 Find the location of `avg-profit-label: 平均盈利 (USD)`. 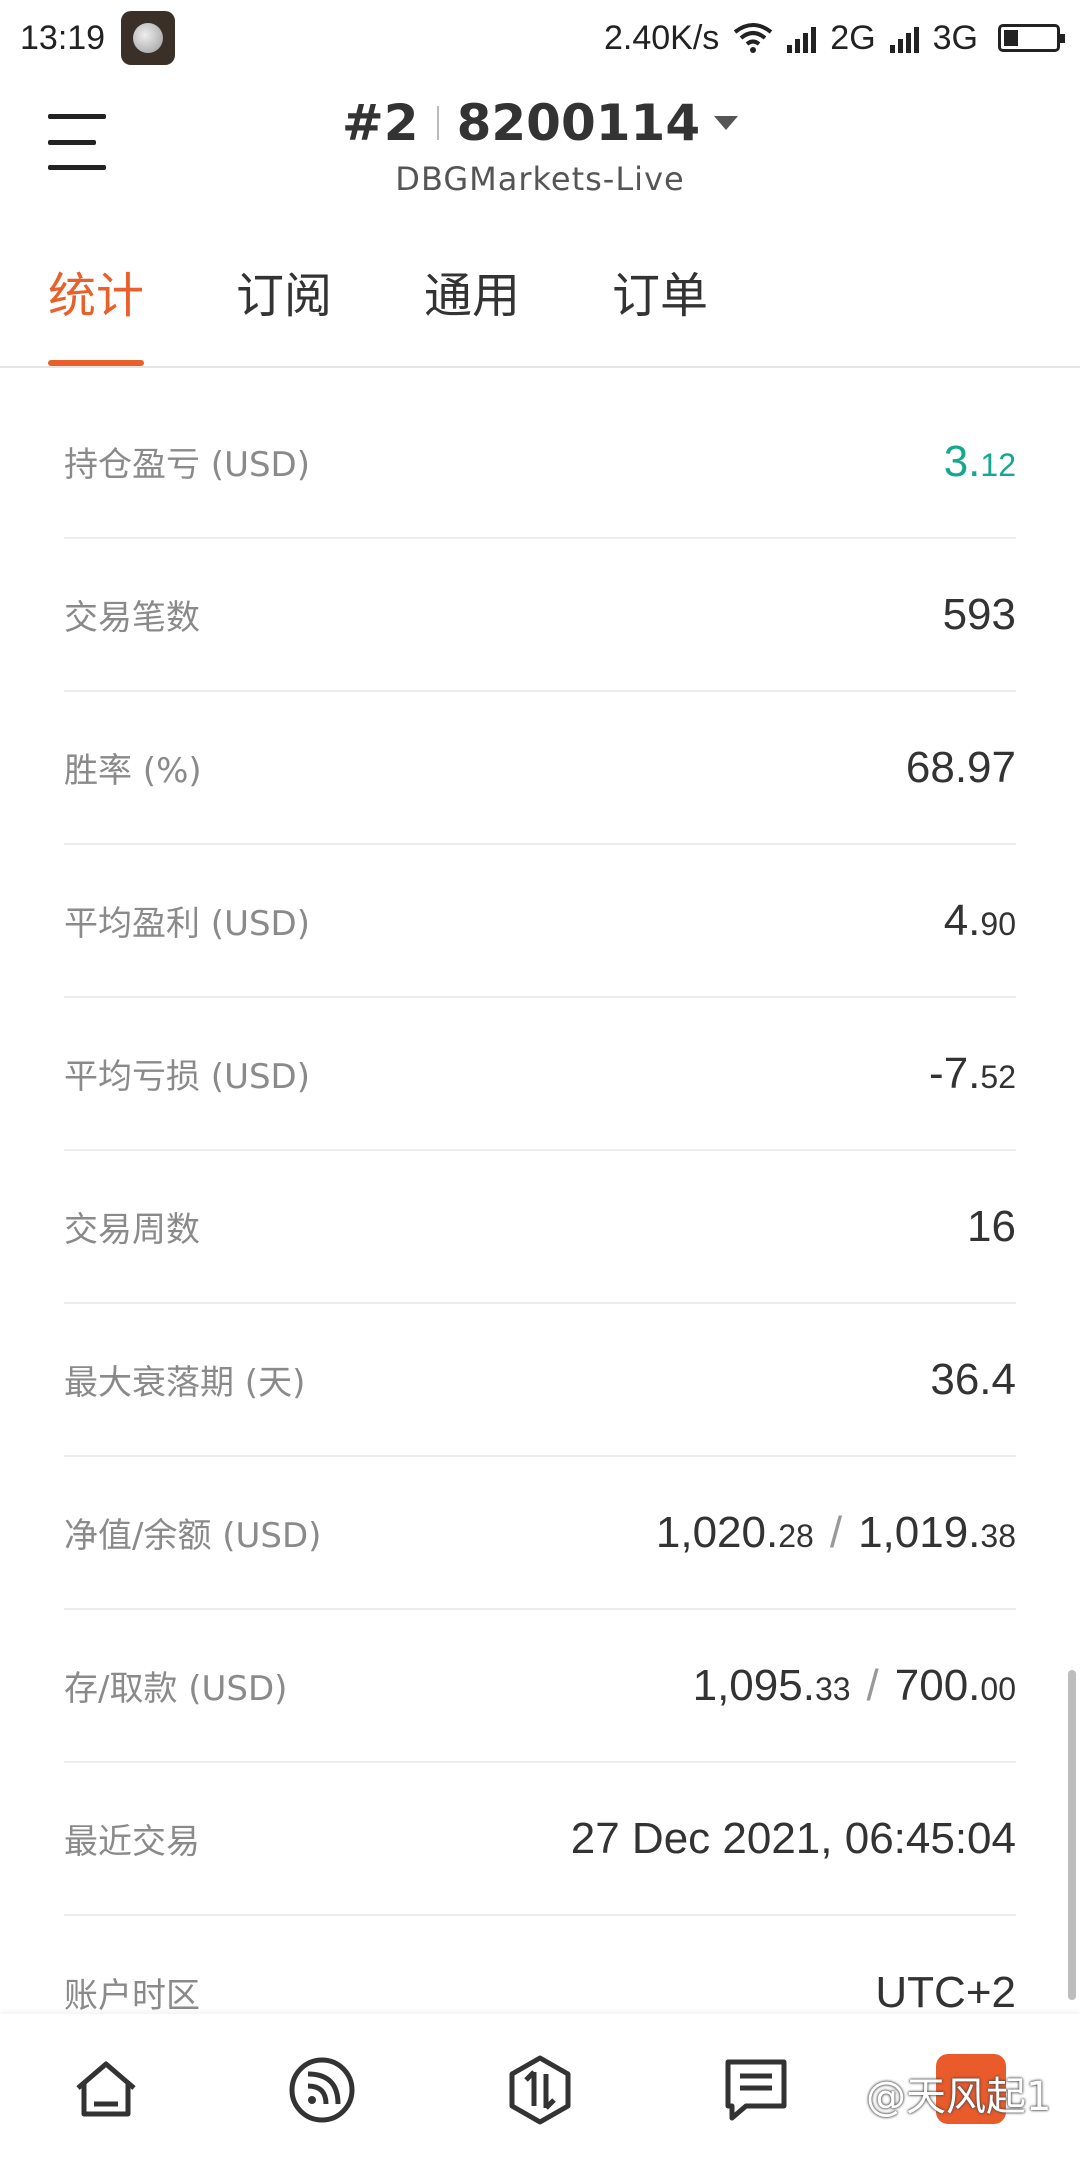

avg-profit-label: 平均盈利 (USD) is located at coordinates (187, 924).